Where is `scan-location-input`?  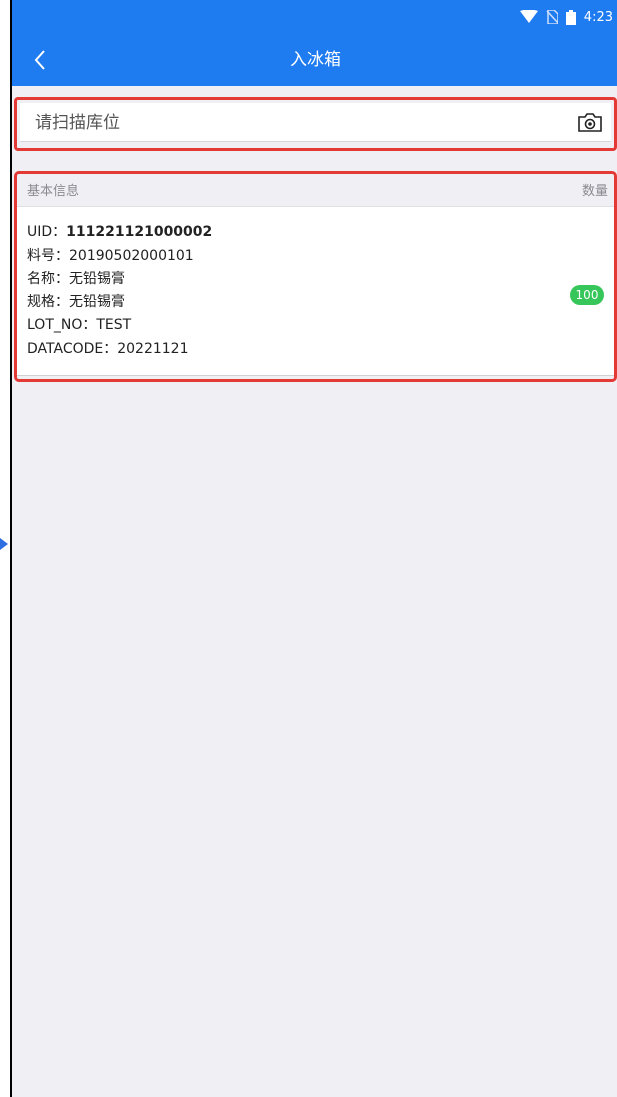
scan-location-input is located at coordinates (295, 123).